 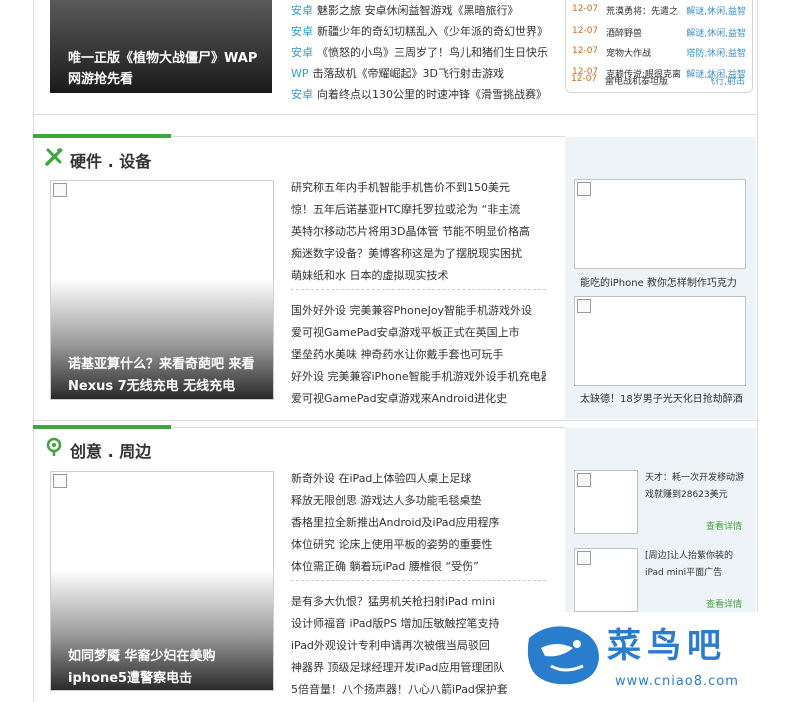 What do you see at coordinates (716, 54) in the screenshot?
I see `schedule-genre: 塔防,休闲,益智` at bounding box center [716, 54].